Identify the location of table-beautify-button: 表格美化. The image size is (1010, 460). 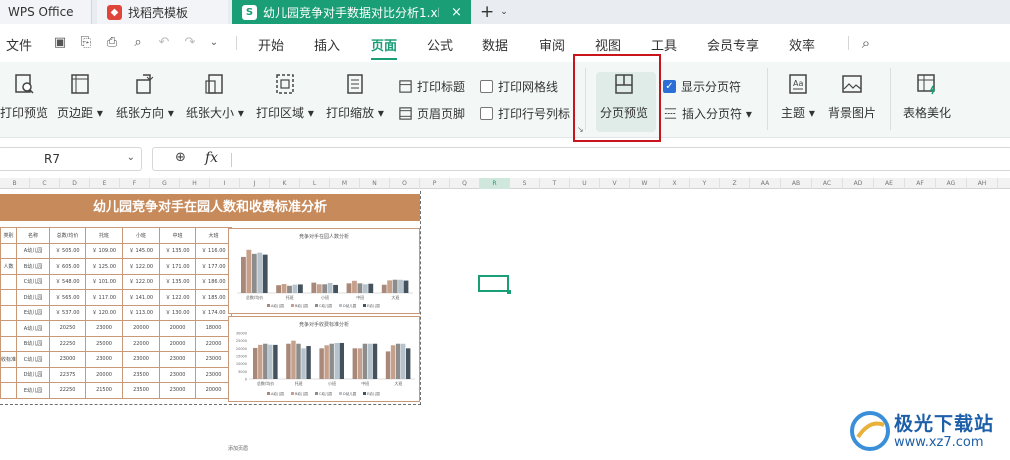
(927, 100).